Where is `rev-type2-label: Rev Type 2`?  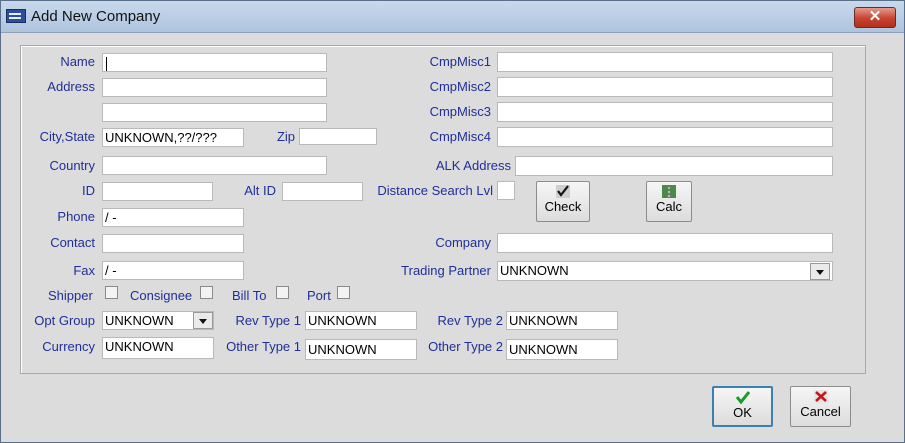 rev-type2-label: Rev Type 2 is located at coordinates (470, 320).